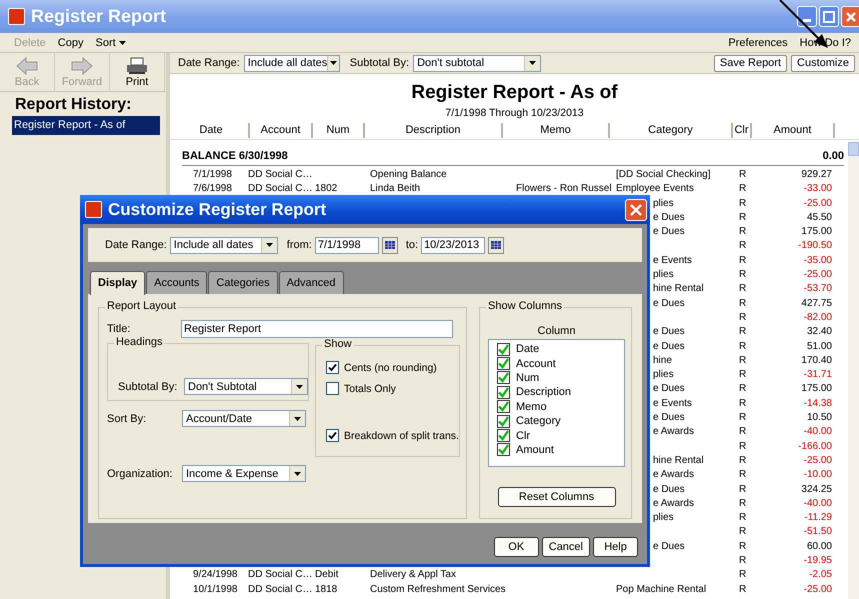 This screenshot has width=859, height=599. What do you see at coordinates (118, 283) in the screenshot?
I see `tab: Display` at bounding box center [118, 283].